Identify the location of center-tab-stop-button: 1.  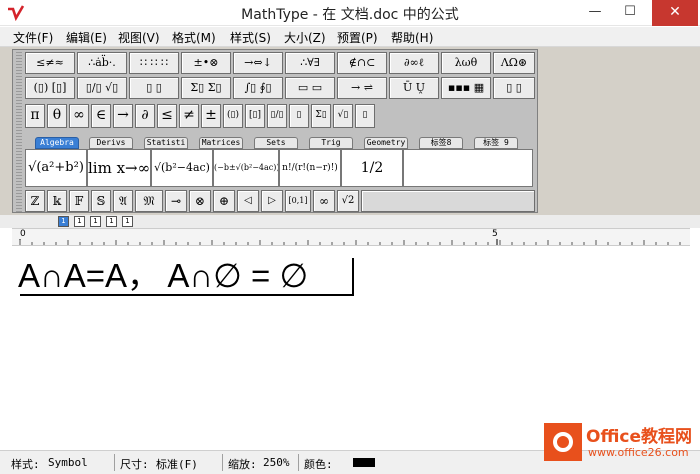
(79, 221).